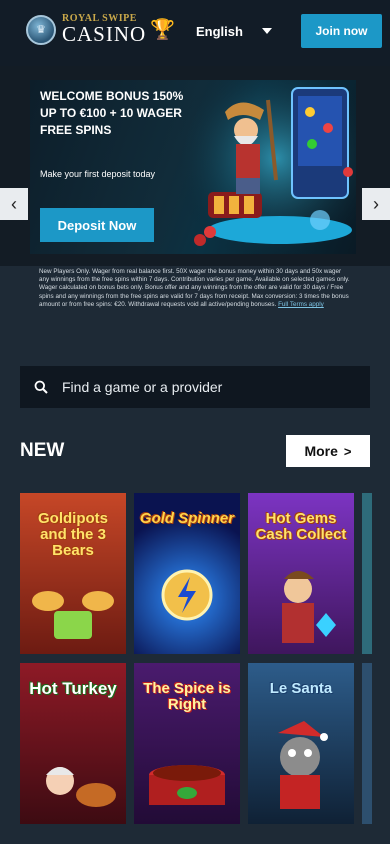  What do you see at coordinates (187, 573) in the screenshot?
I see `game-tile: Gold Spinner` at bounding box center [187, 573].